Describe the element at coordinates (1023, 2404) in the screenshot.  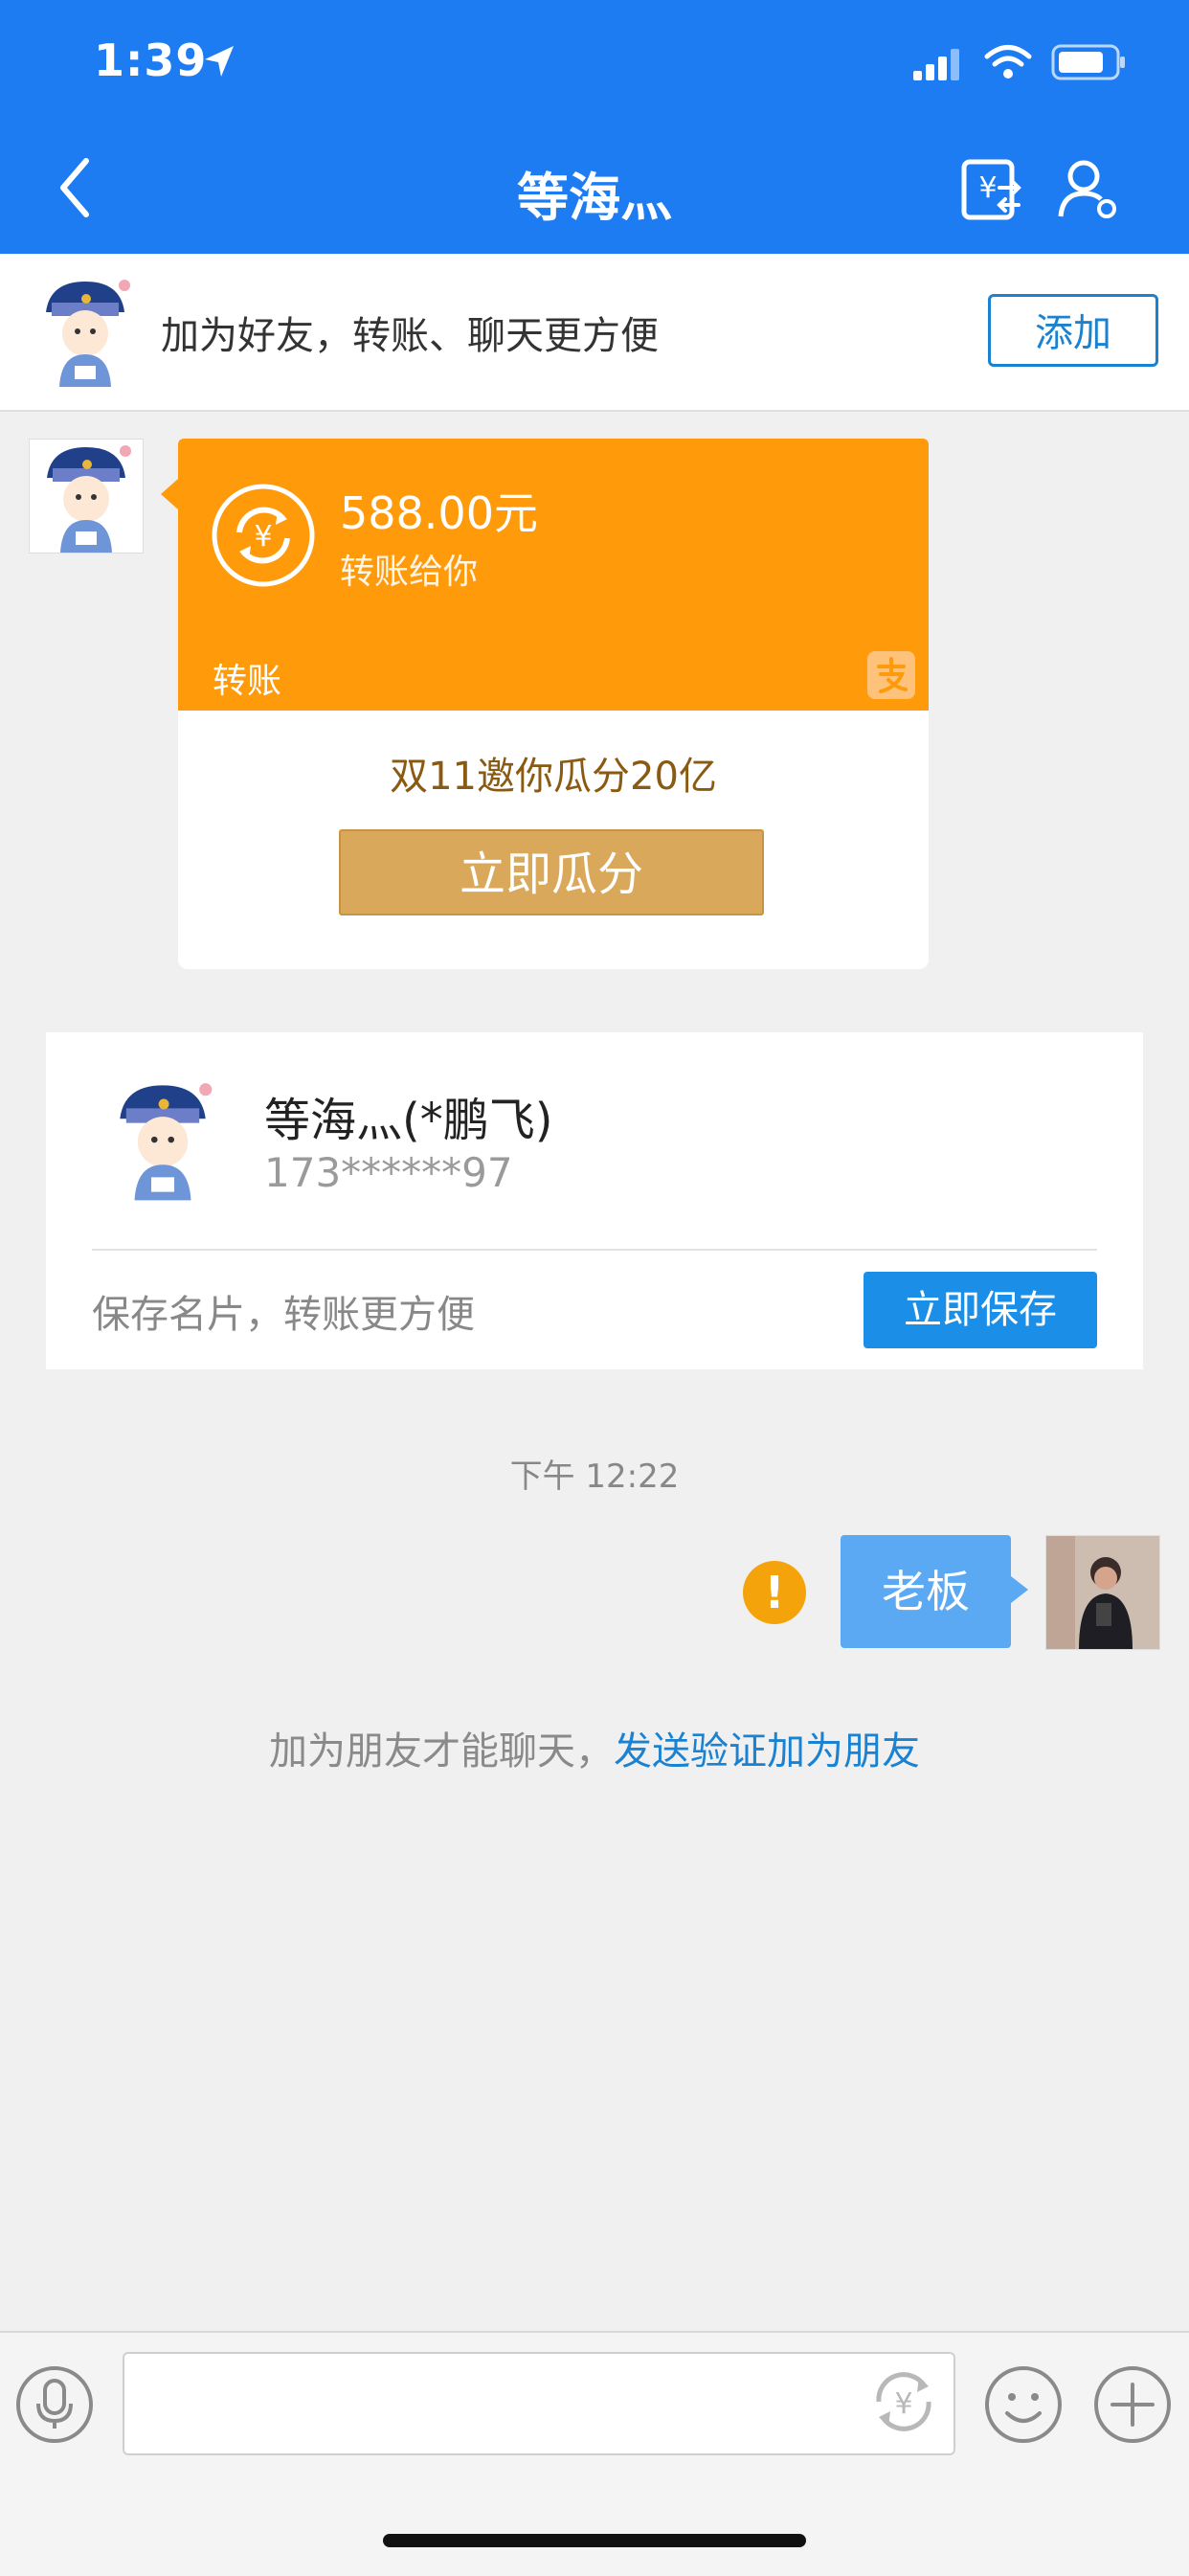
I see `emoji-icon` at that location.